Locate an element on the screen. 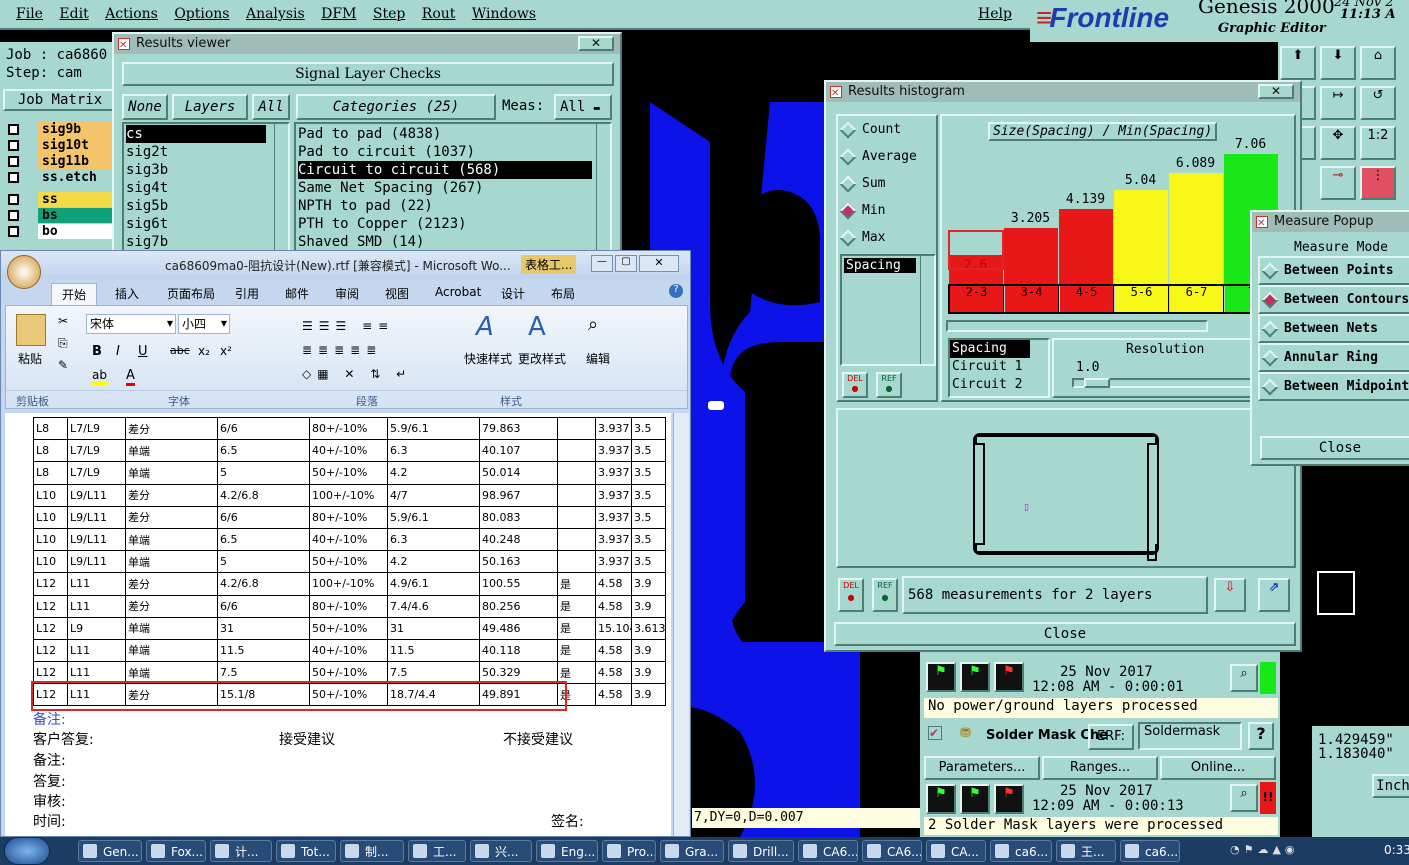  category-list-item: Same Net Spacing (267) is located at coordinates (453, 188).